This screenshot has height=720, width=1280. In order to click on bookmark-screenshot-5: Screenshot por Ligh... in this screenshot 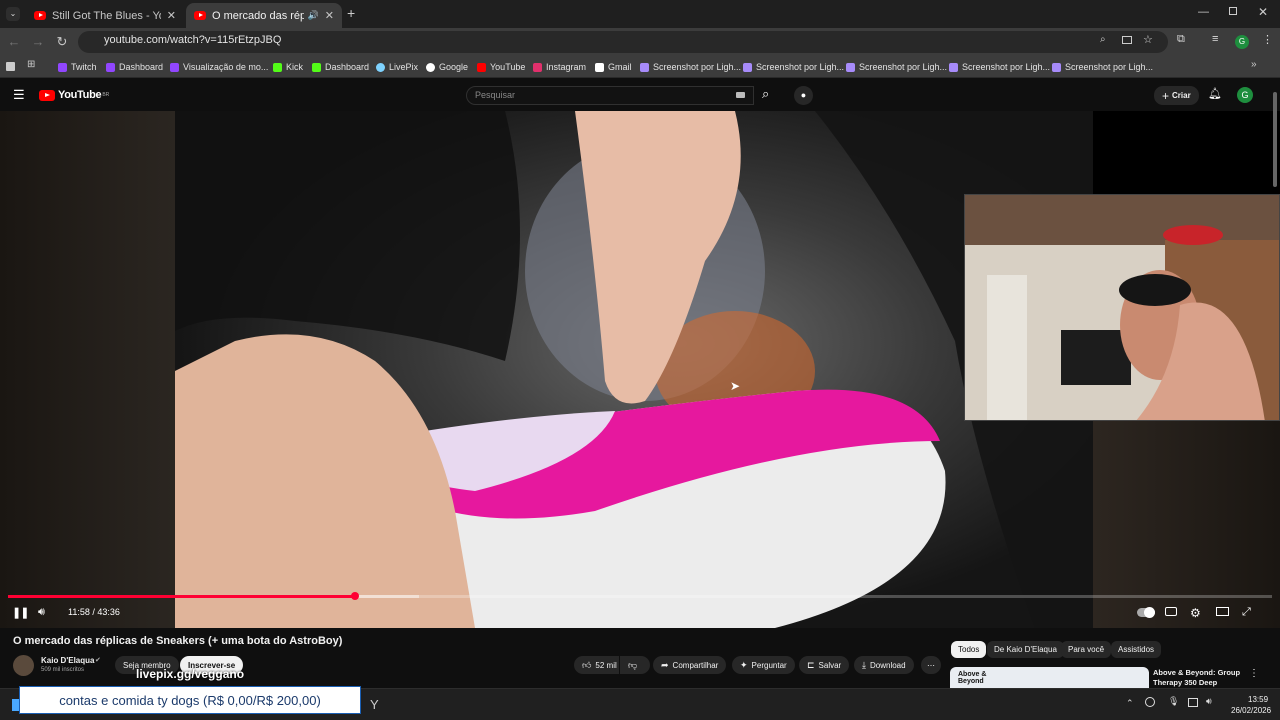, I will do `click(1102, 67)`.